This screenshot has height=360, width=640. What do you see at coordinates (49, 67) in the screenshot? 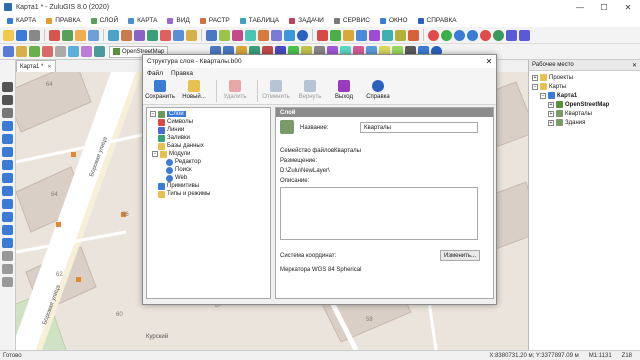
I see `tab-close-icon: ✕` at bounding box center [49, 67].